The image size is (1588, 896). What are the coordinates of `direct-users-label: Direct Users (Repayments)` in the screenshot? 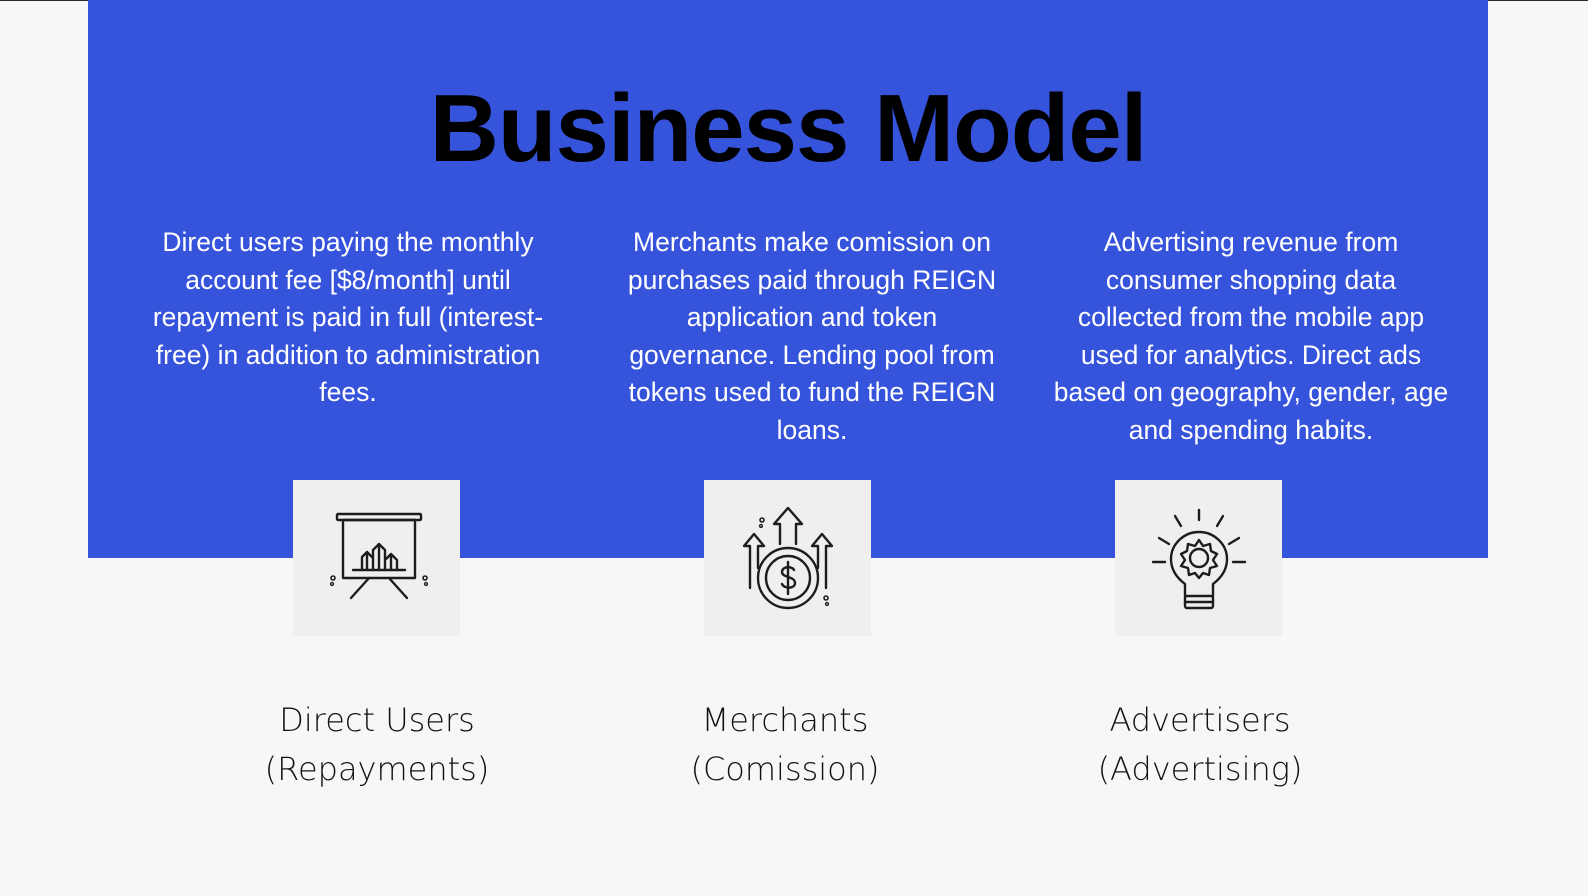 It's located at (377, 745).